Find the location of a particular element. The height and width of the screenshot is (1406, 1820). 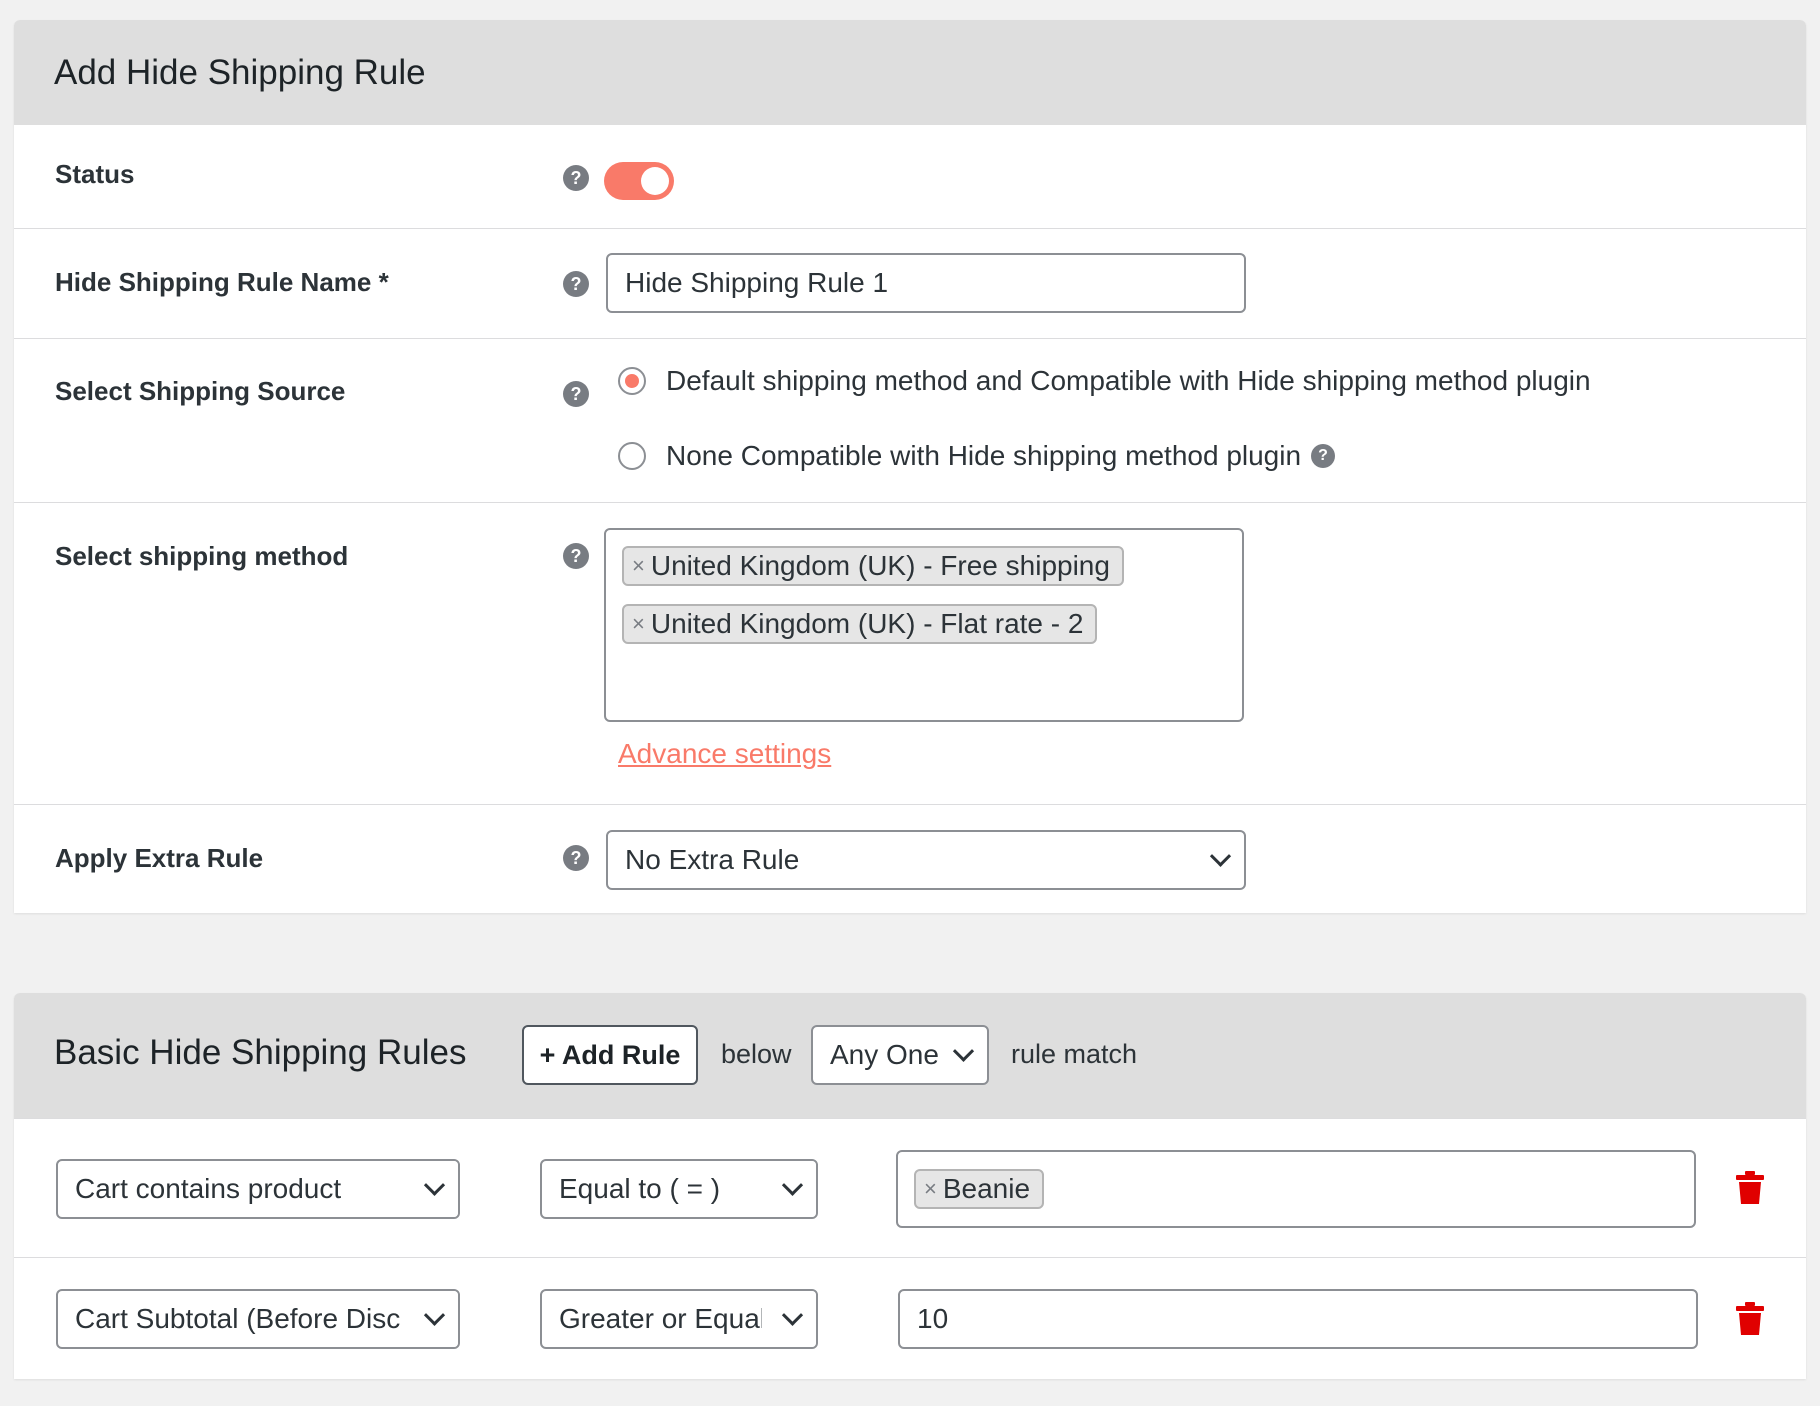

status-label: Status is located at coordinates (95, 174).